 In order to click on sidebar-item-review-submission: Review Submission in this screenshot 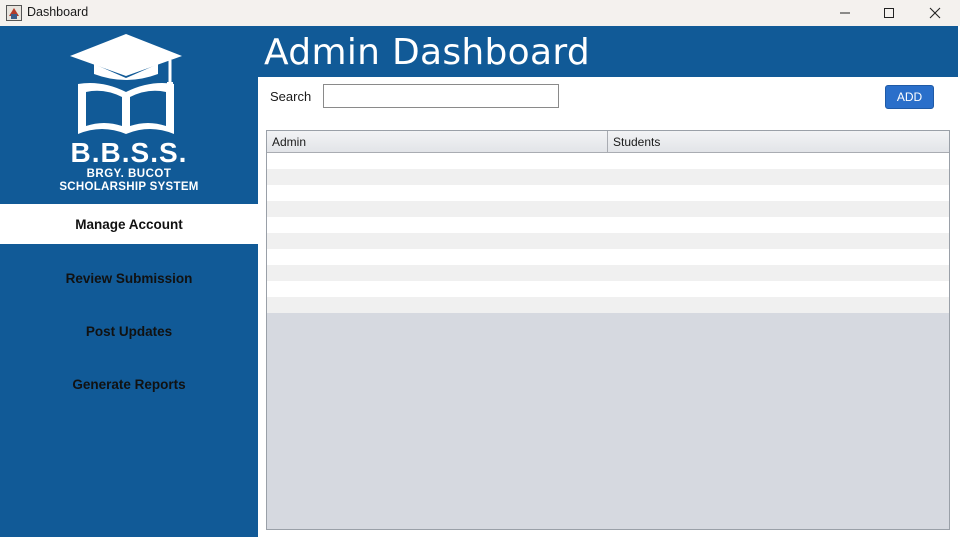, I will do `click(129, 278)`.